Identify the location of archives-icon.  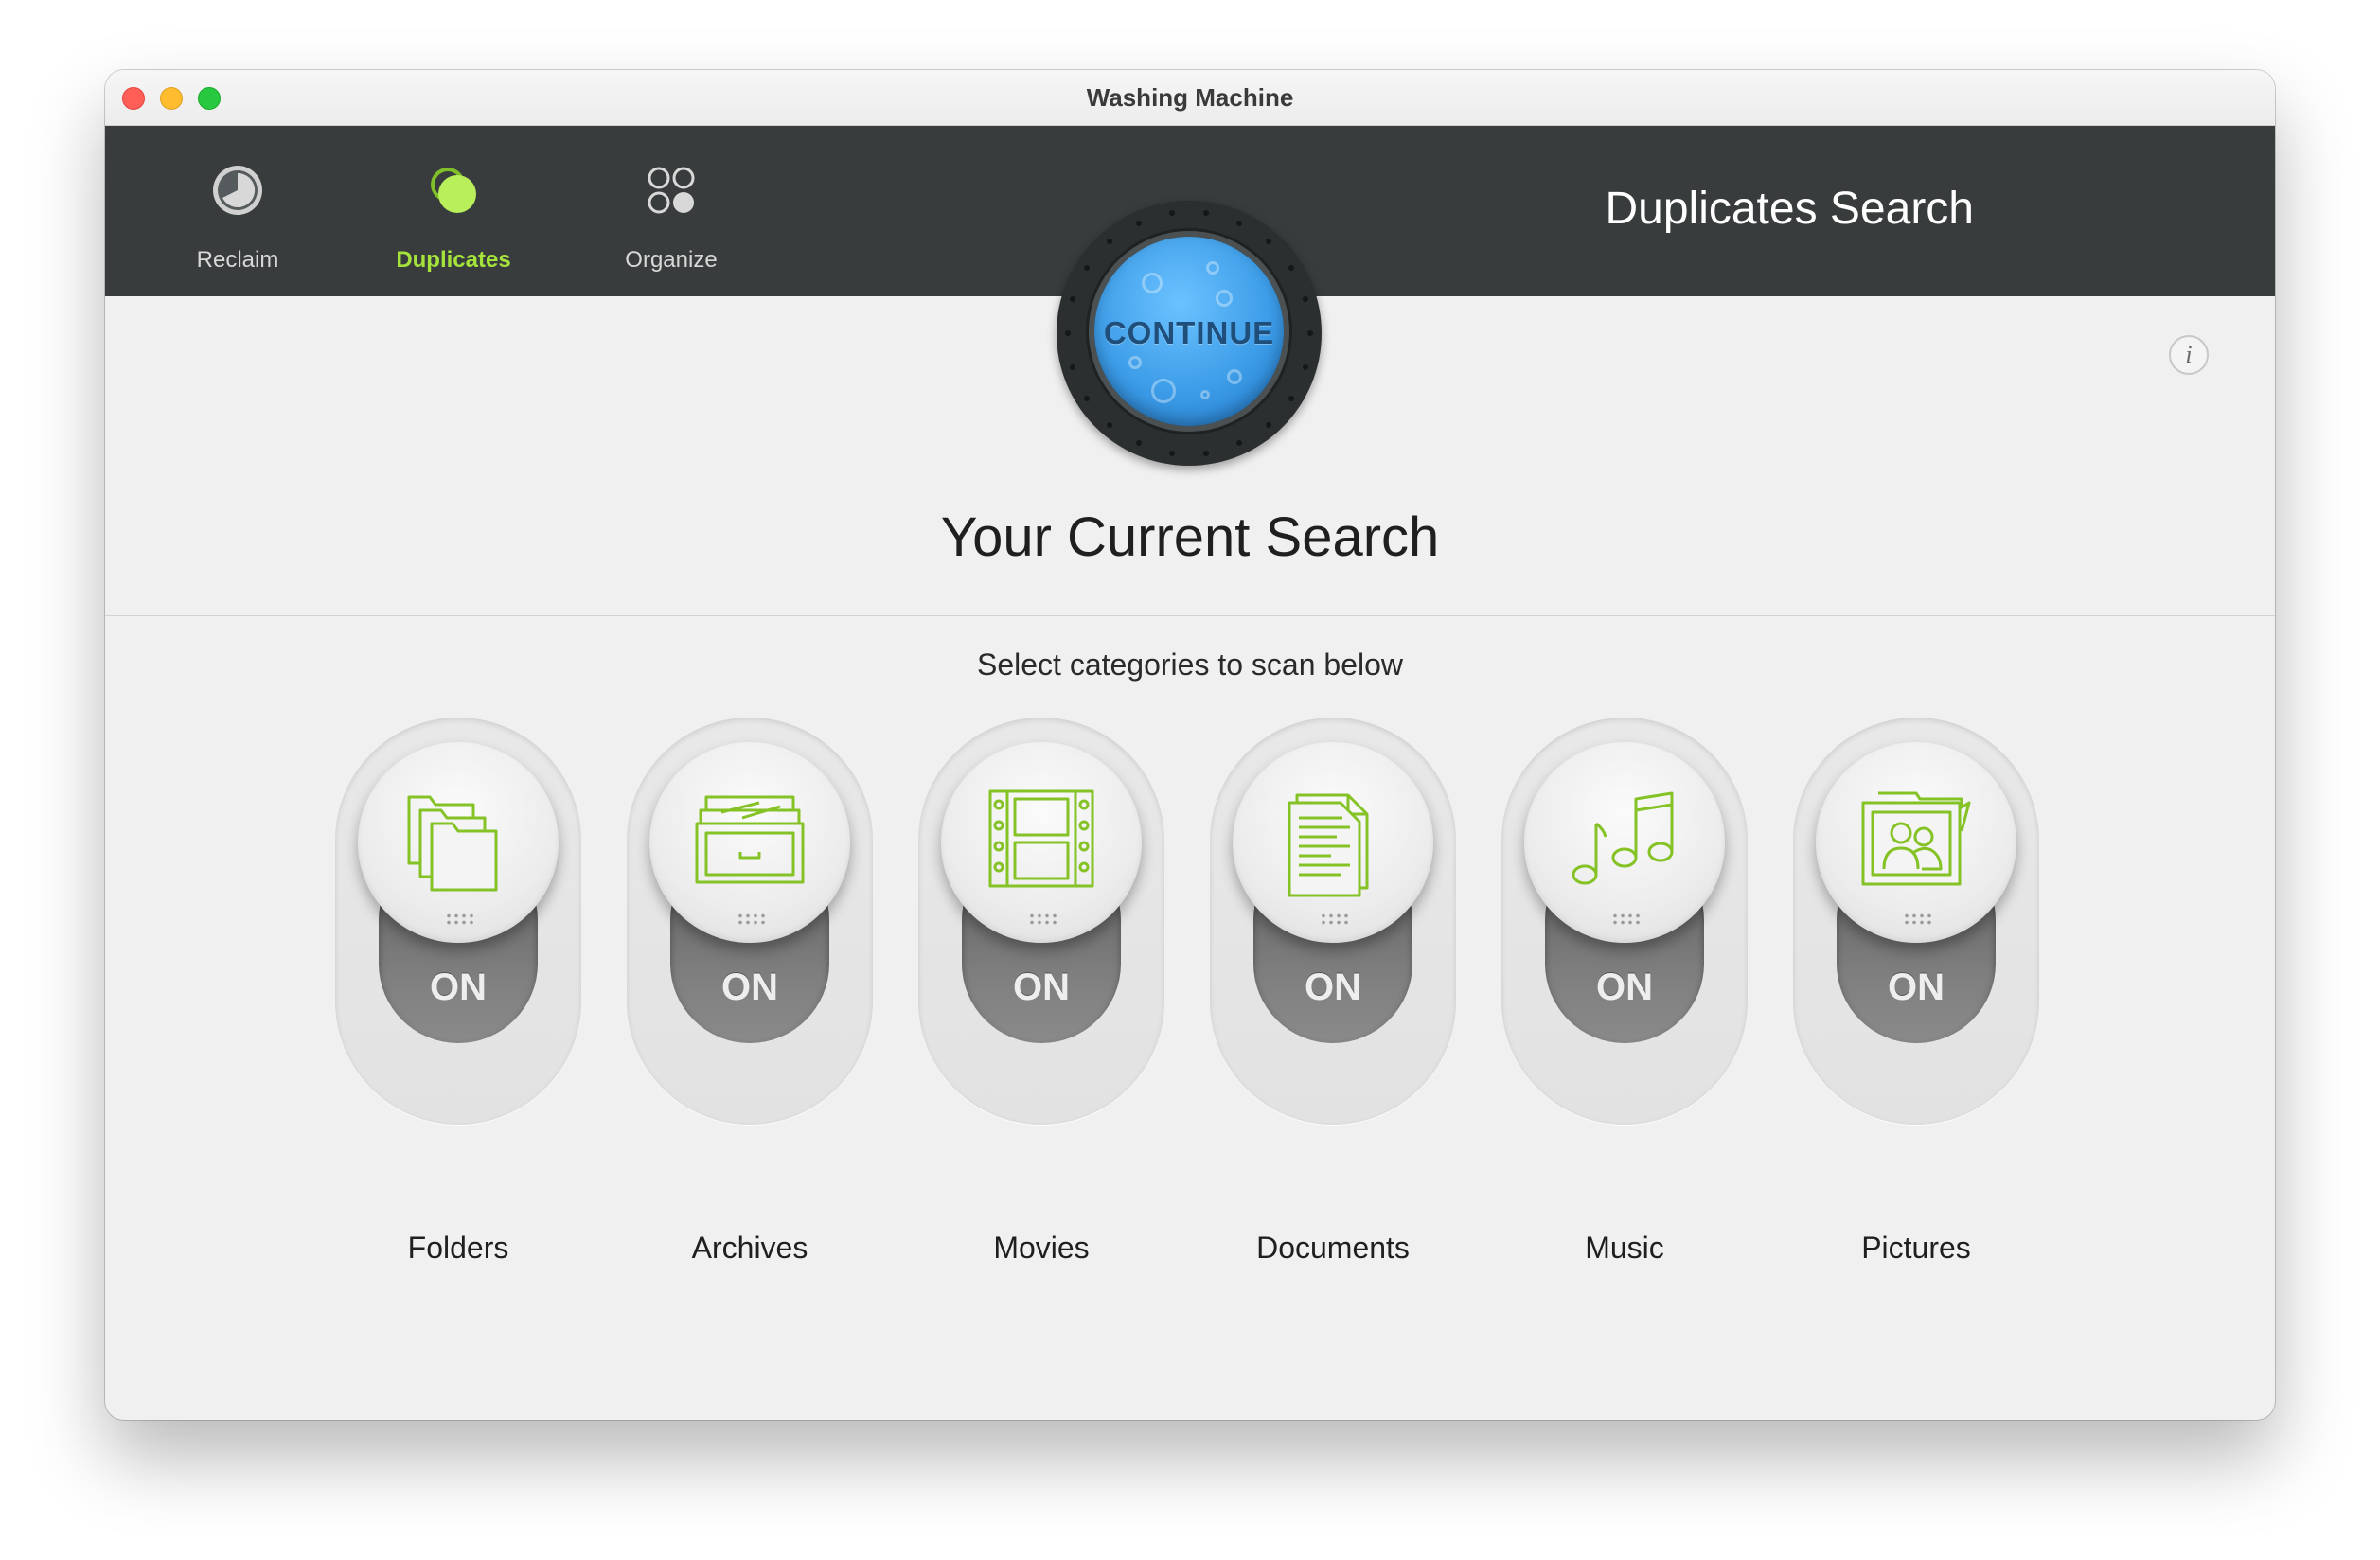
(750, 840).